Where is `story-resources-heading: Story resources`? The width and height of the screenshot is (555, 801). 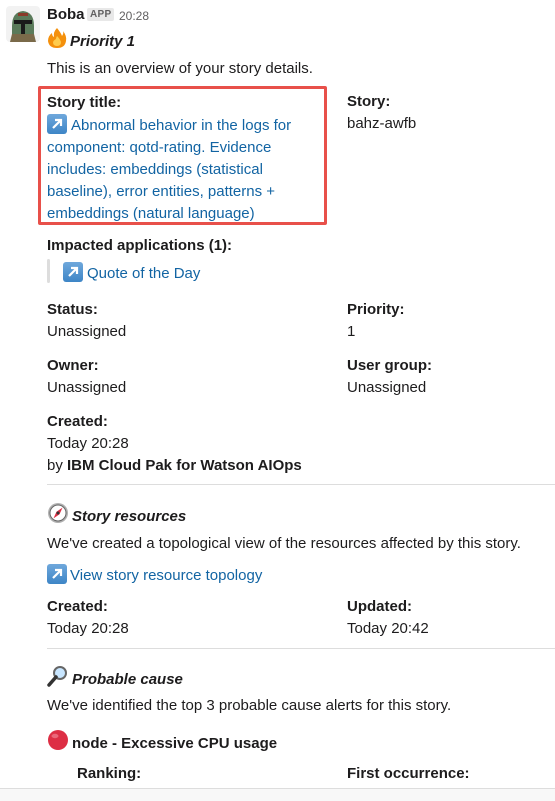
story-resources-heading: Story resources is located at coordinates (116, 515).